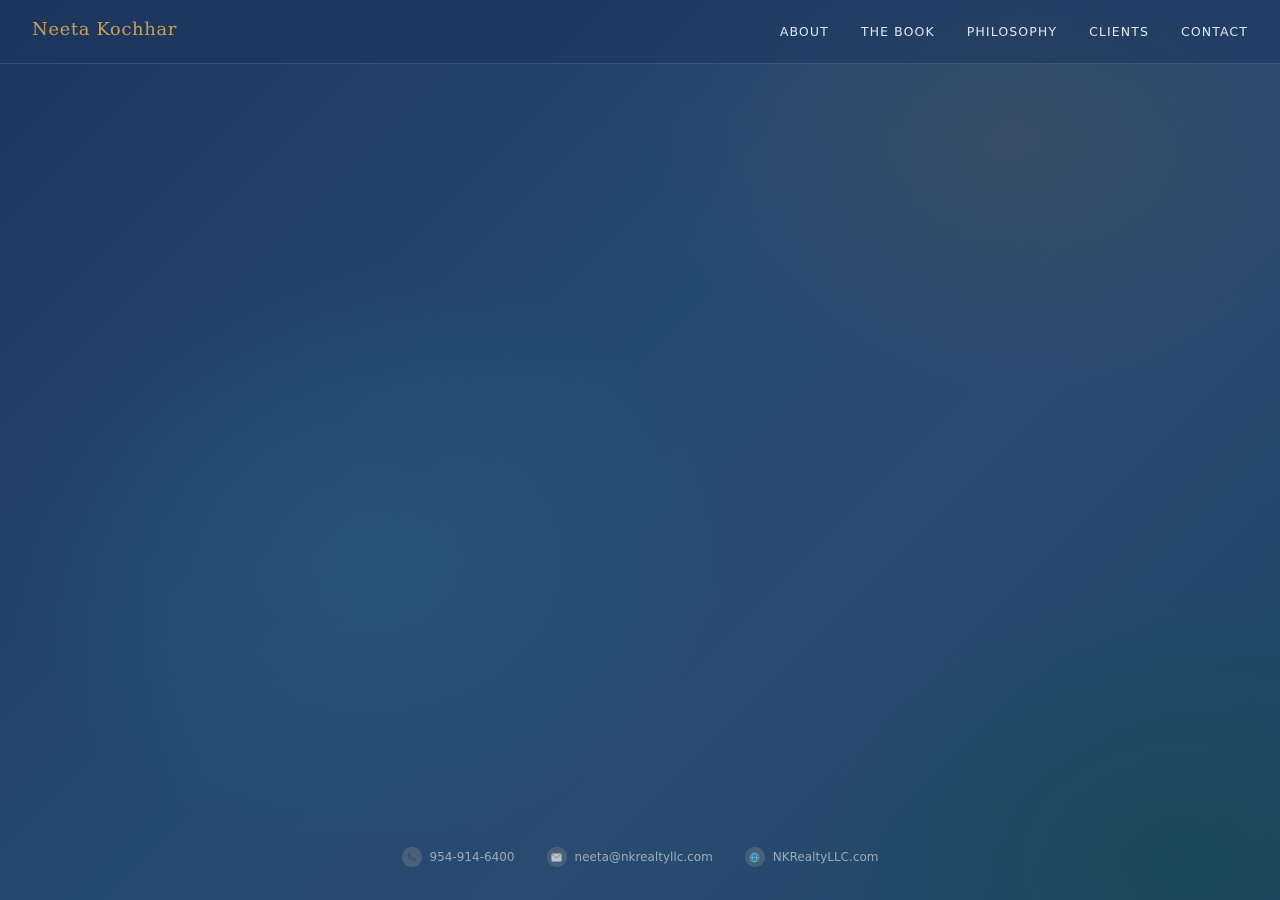 Image resolution: width=1280 pixels, height=900 pixels. What do you see at coordinates (804, 31) in the screenshot?
I see `nav-item-about: ABOUT` at bounding box center [804, 31].